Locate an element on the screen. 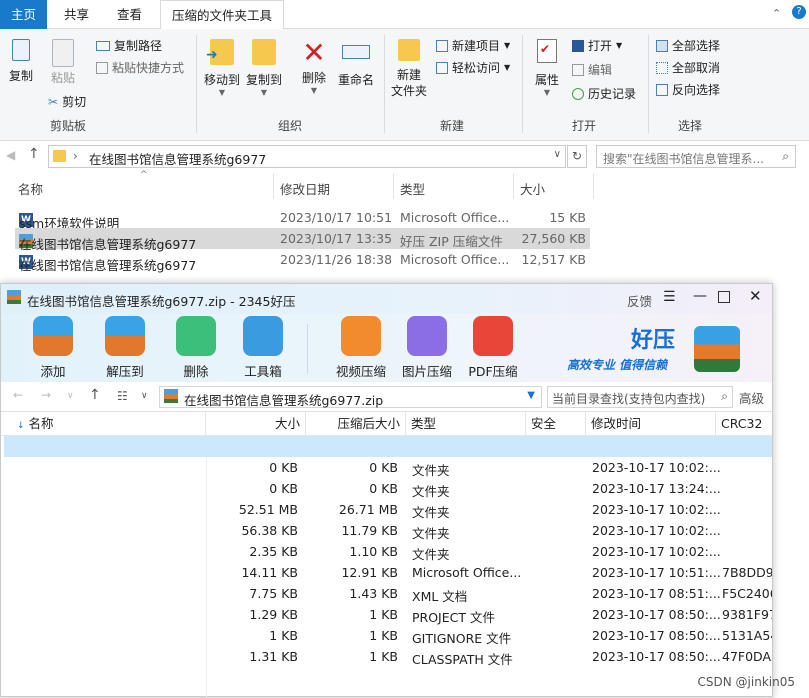 The height and width of the screenshot is (698, 809). column-name: 名称 is located at coordinates (30, 188).